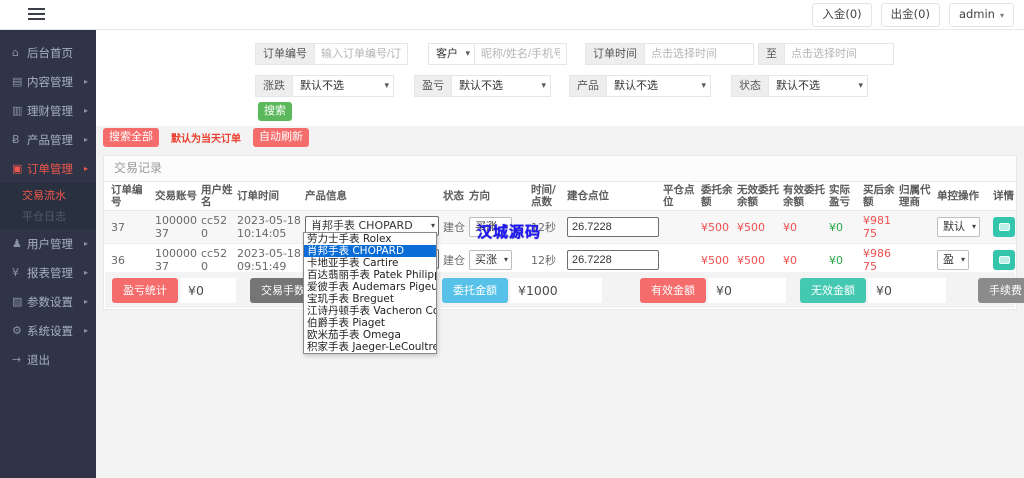 The height and width of the screenshot is (478, 1024). What do you see at coordinates (713, 290) in the screenshot?
I see `summary-valid-amount: 有效金额 ¥0` at bounding box center [713, 290].